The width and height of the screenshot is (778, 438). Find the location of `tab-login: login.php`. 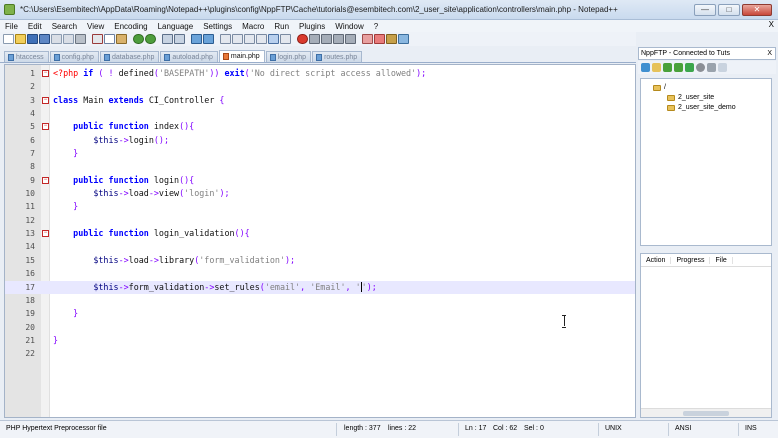

tab-login: login.php is located at coordinates (288, 56).